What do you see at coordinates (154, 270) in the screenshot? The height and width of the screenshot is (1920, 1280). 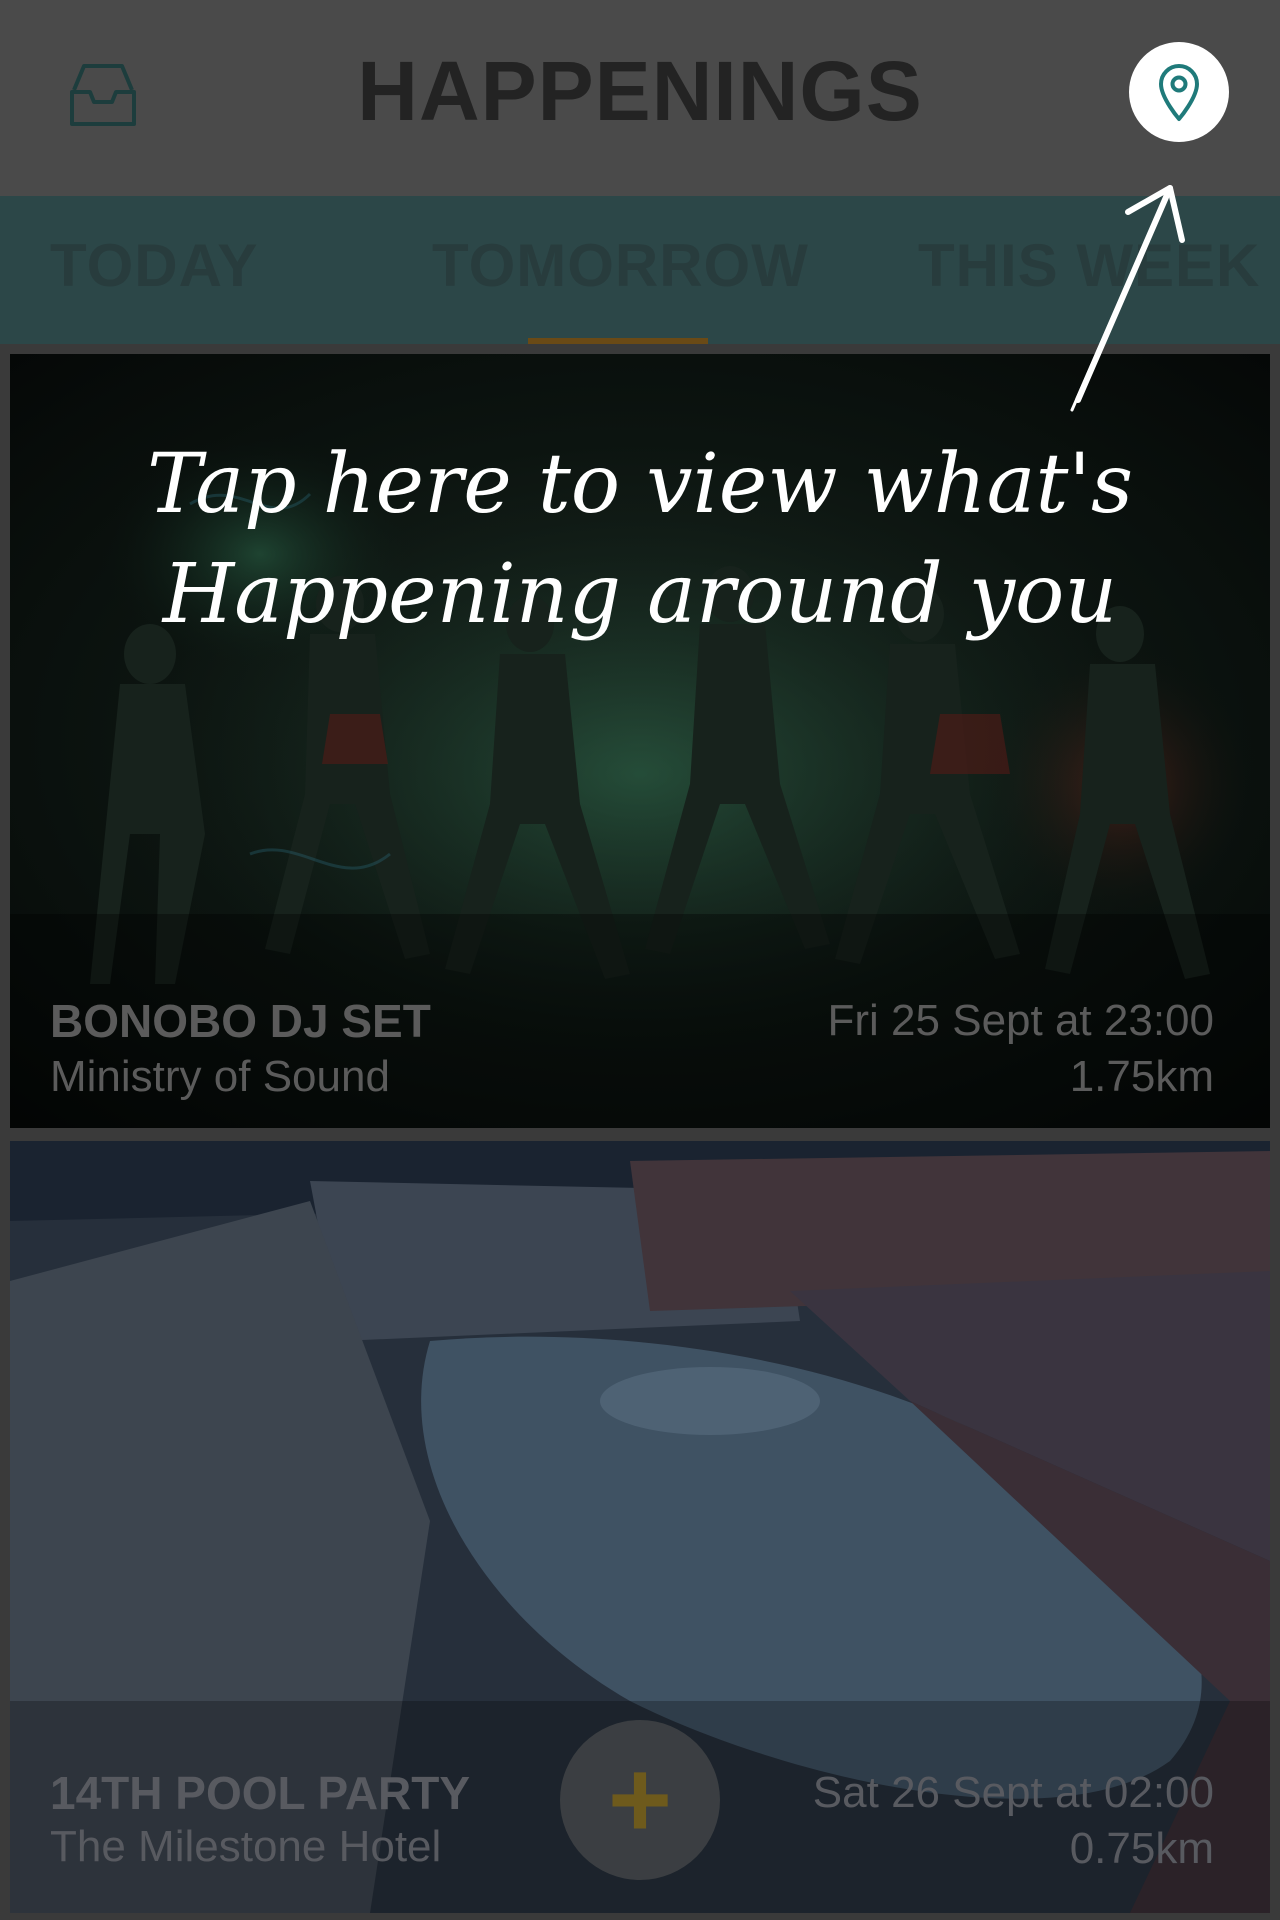 I see `tab-today: TODAY` at bounding box center [154, 270].